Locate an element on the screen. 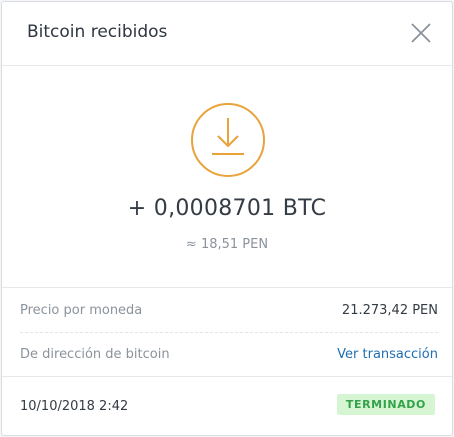  price-label: Precio por moneda is located at coordinates (81, 310).